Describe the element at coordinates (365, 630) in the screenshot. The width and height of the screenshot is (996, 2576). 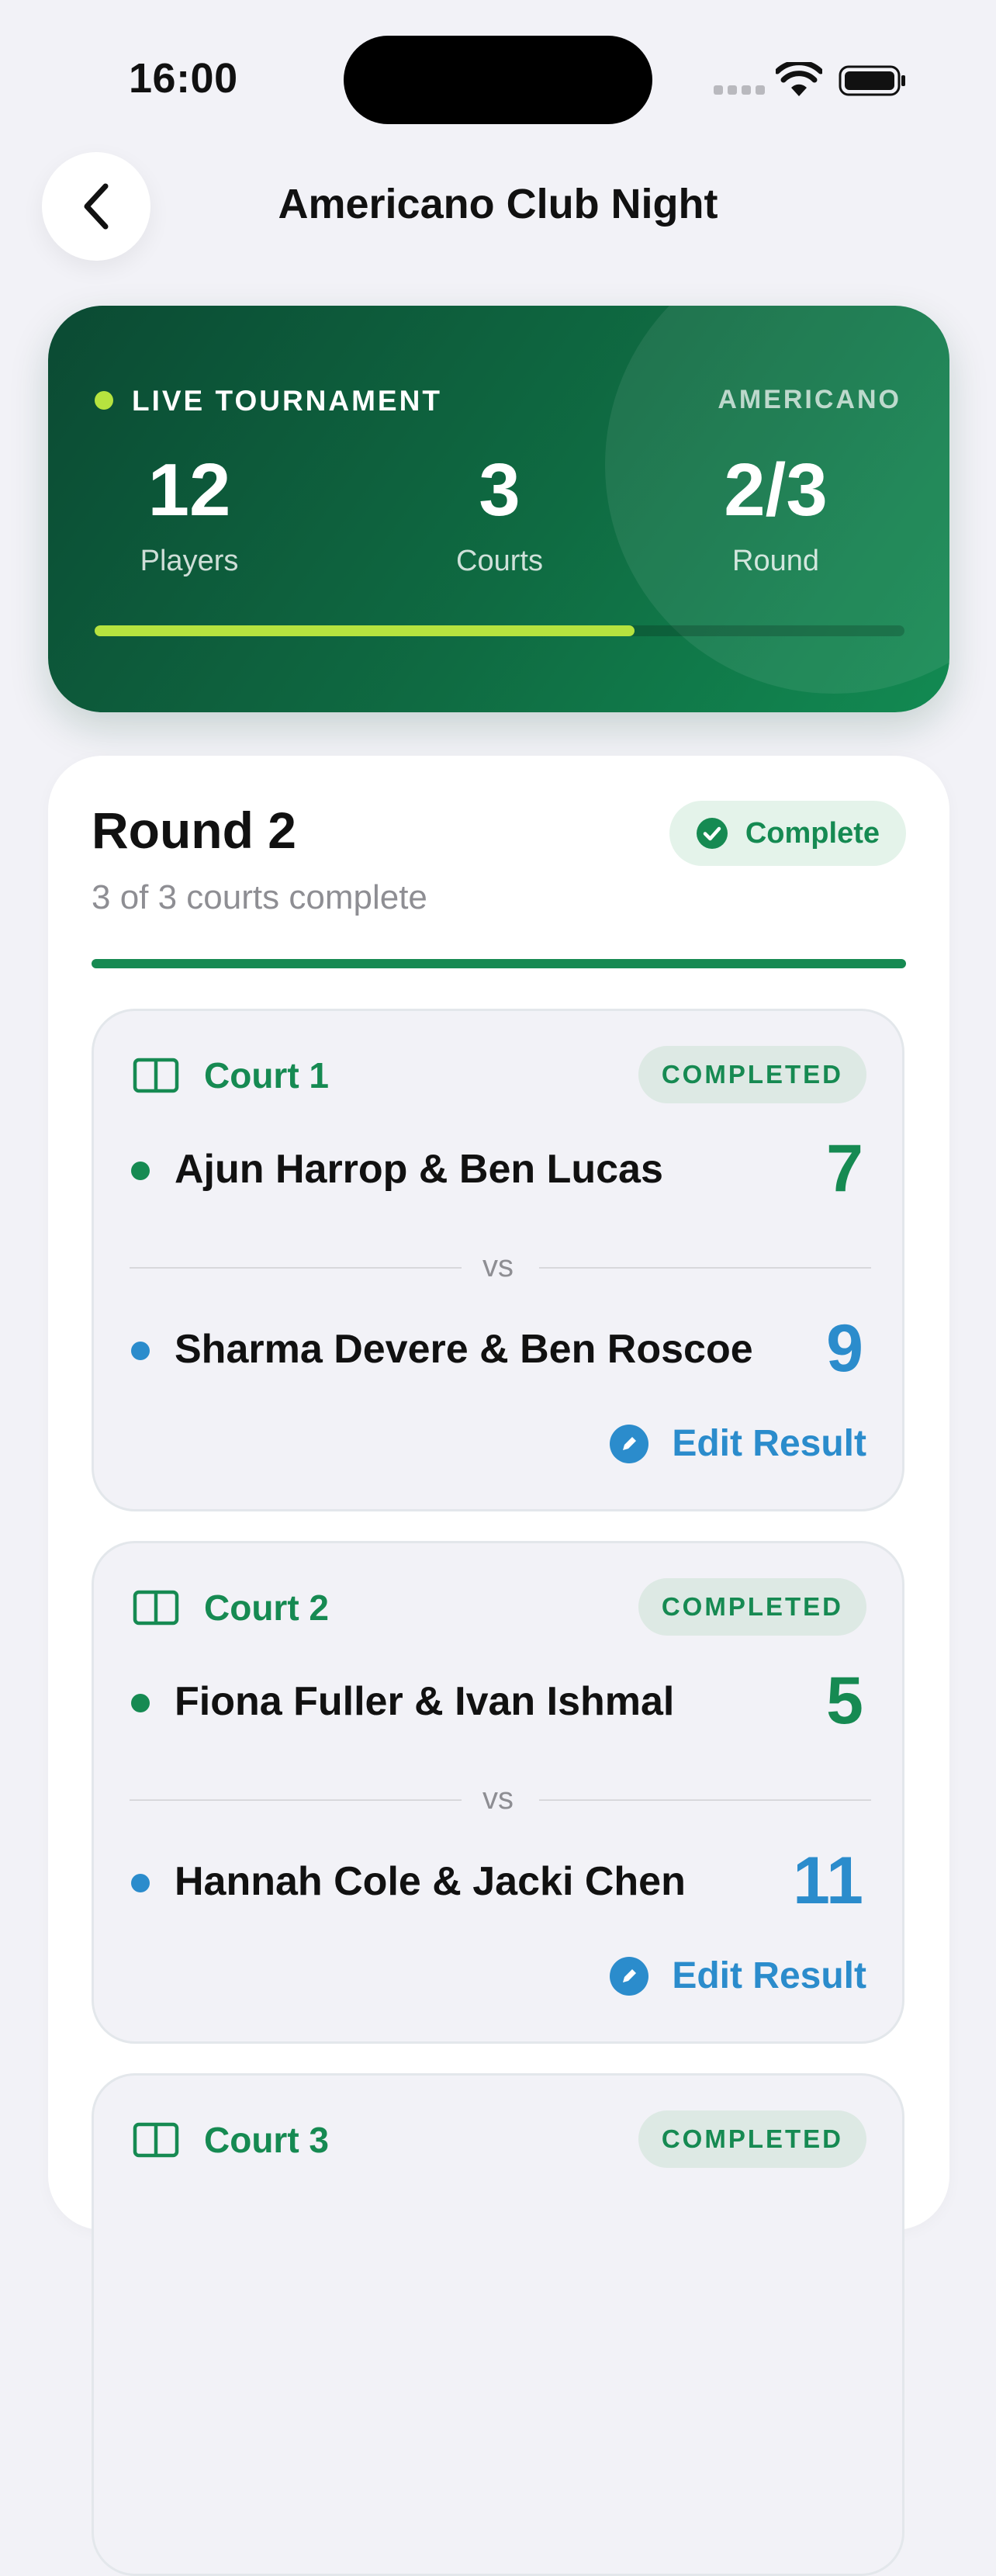
I see `tournament-progress-fill` at that location.